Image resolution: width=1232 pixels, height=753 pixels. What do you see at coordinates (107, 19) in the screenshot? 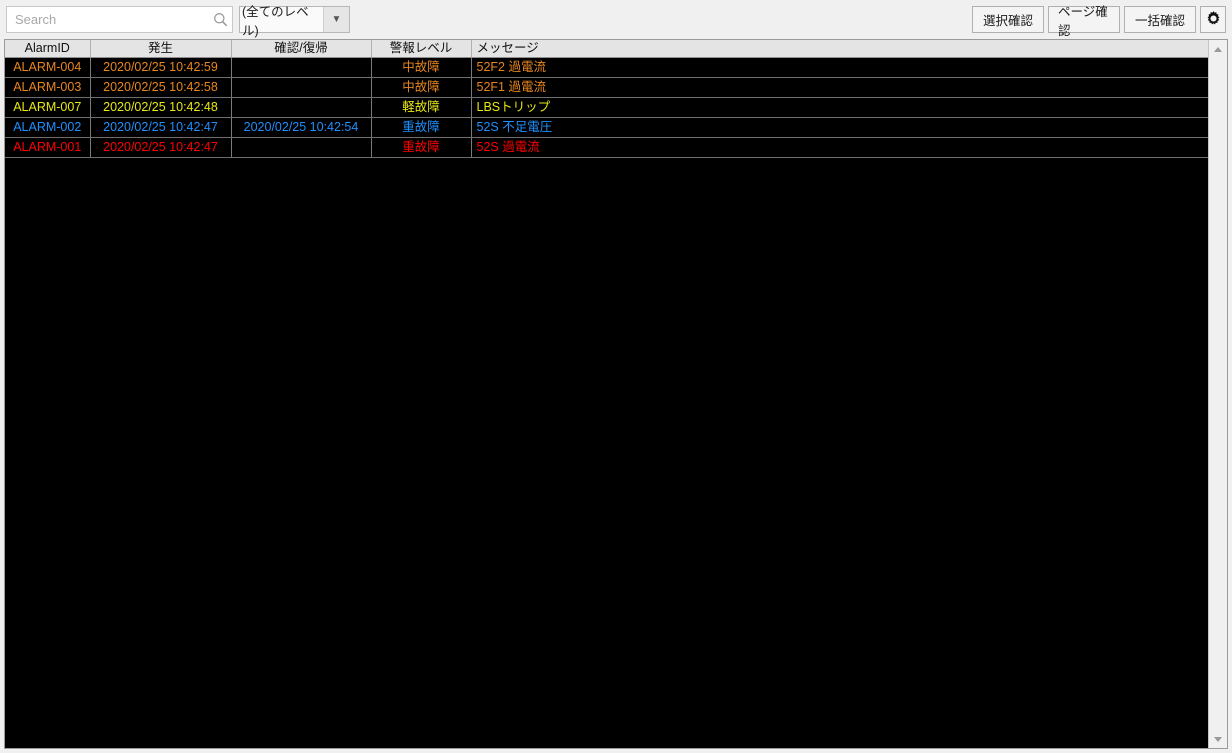
I see `search-input` at bounding box center [107, 19].